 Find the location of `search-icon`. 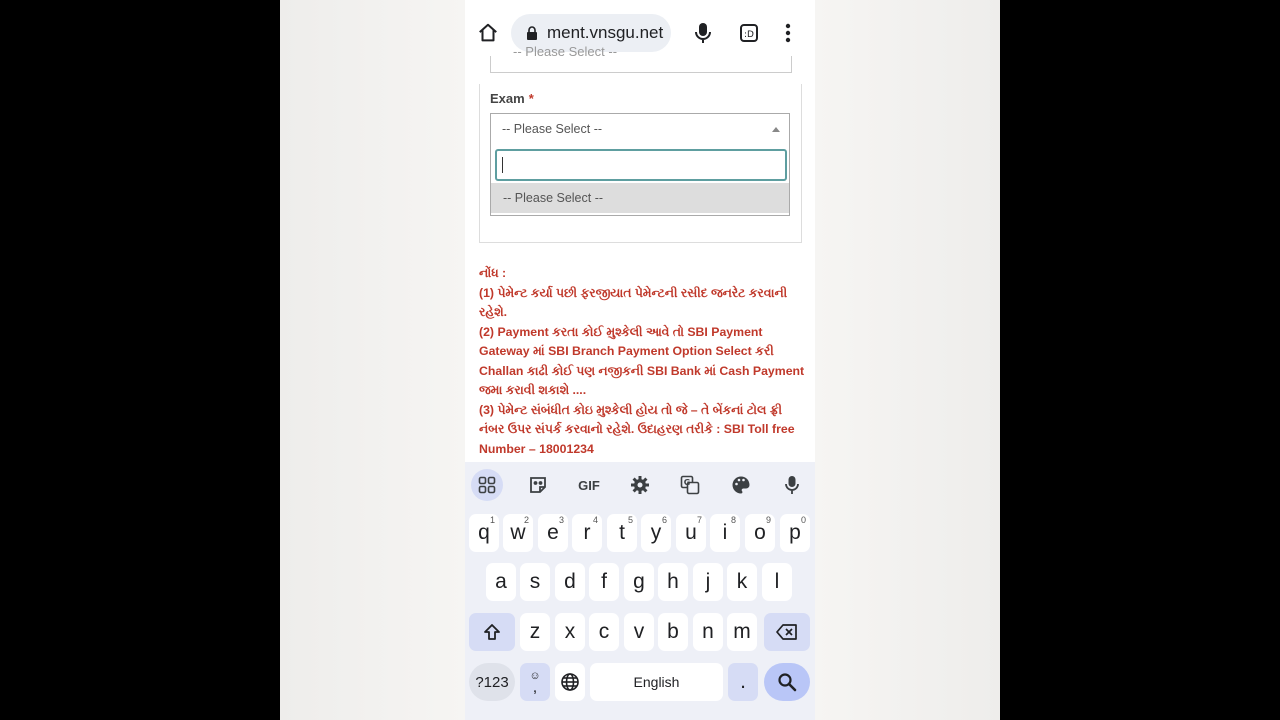

search-icon is located at coordinates (787, 682).